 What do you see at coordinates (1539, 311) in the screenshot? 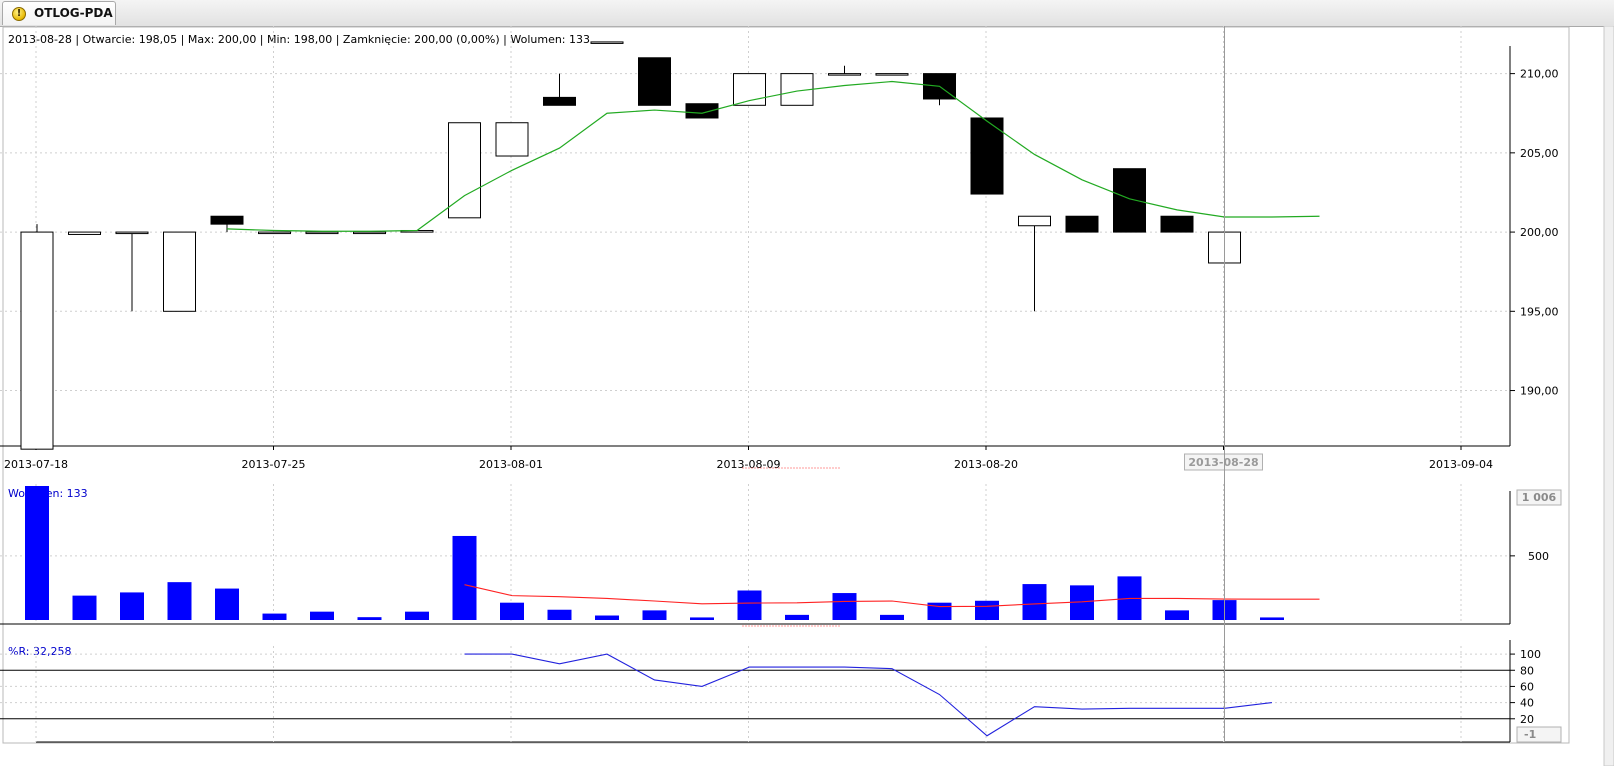
I see `price-y-tick-label: 195,00` at bounding box center [1539, 311].